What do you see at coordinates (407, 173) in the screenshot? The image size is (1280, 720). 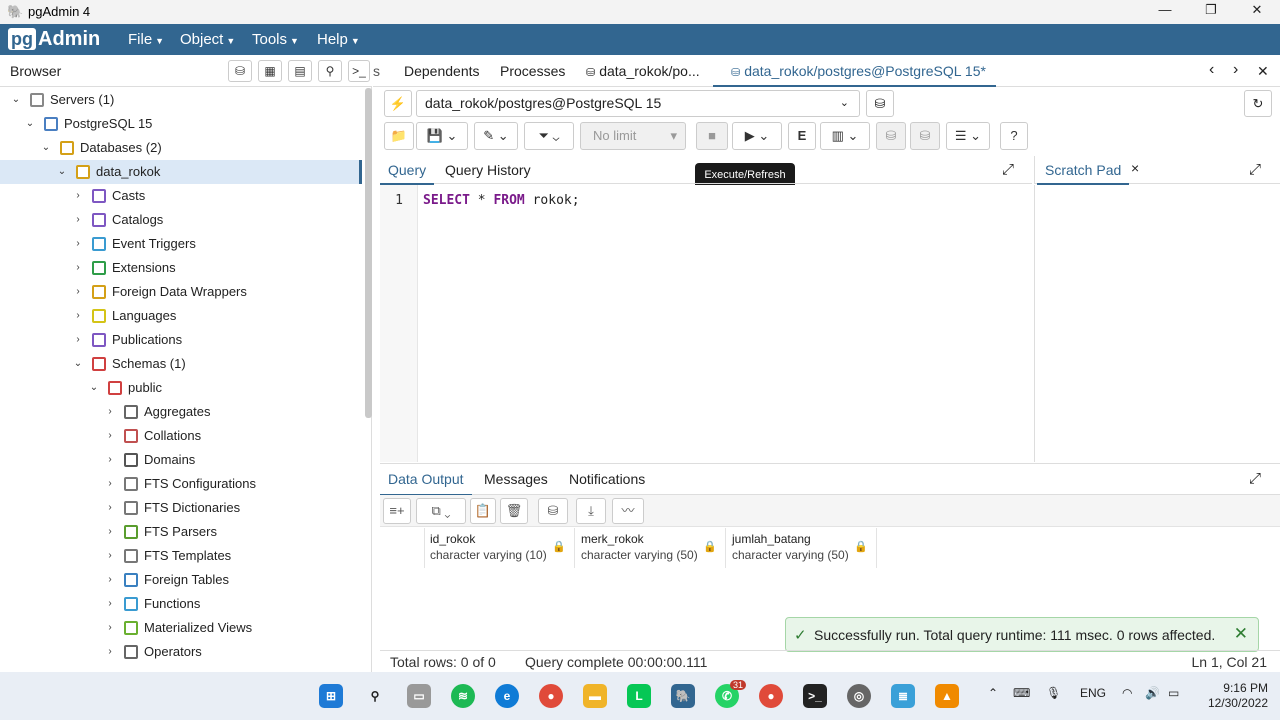 I see `tab-query: Query` at bounding box center [407, 173].